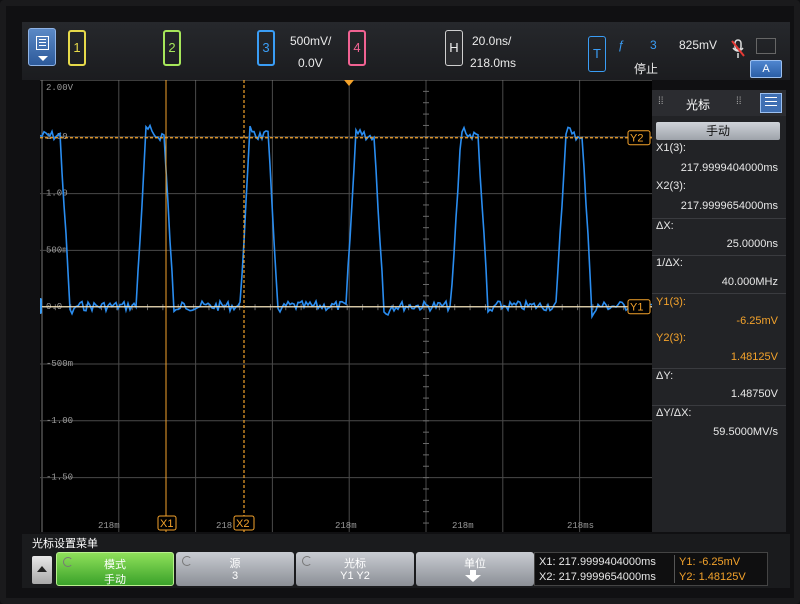 The height and width of the screenshot is (604, 800). What do you see at coordinates (57, 194) in the screenshot?
I see `y-axis-label: 1.00` at bounding box center [57, 194].